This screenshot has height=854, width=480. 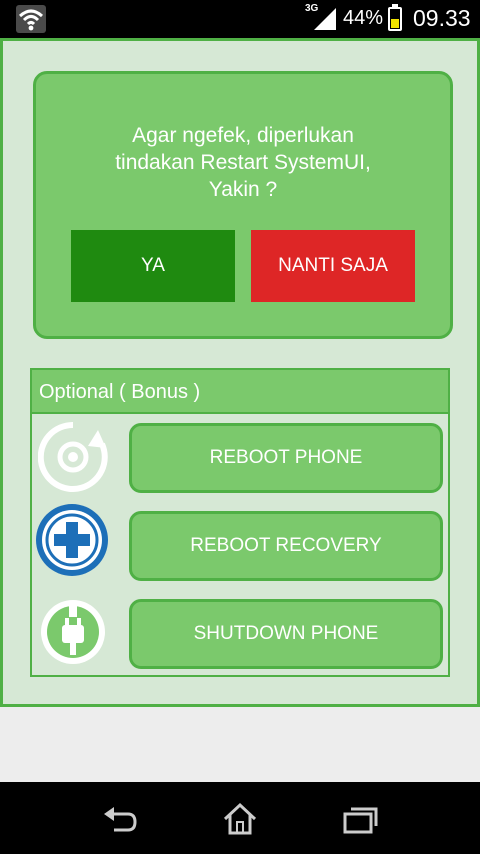 I want to click on reboot-recovery-button: REBOOT RECOVERY, so click(x=286, y=546).